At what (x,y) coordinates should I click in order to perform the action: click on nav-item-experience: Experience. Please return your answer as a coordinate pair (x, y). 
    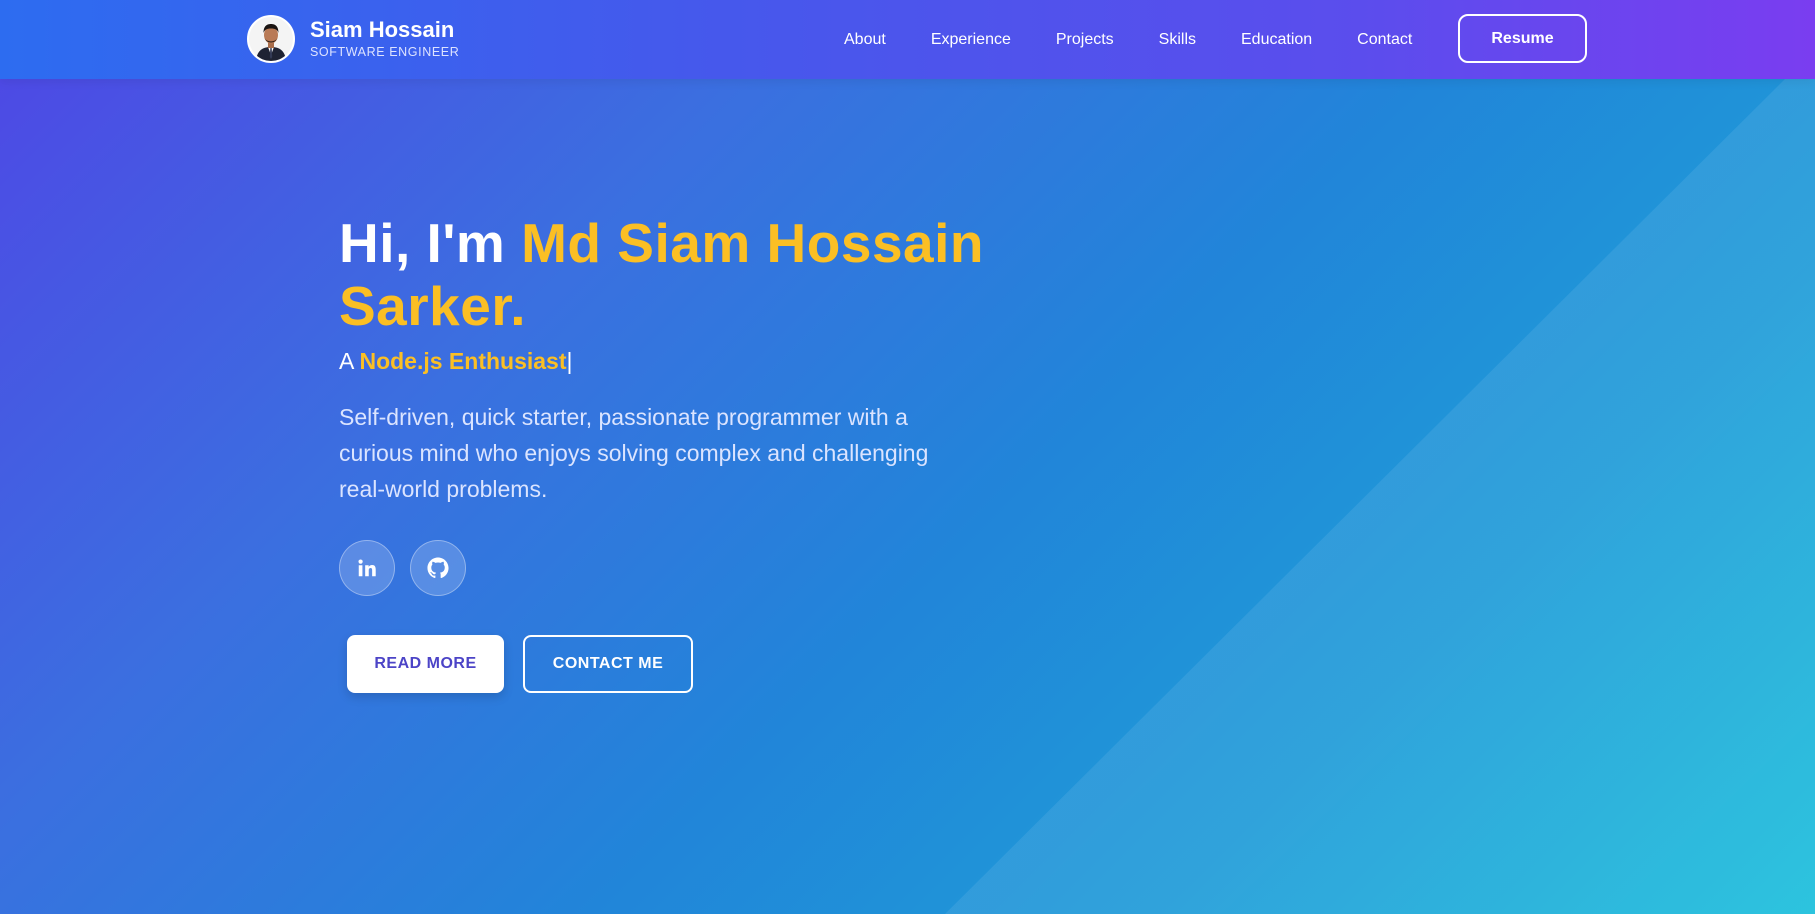
    Looking at the image, I should click on (971, 40).